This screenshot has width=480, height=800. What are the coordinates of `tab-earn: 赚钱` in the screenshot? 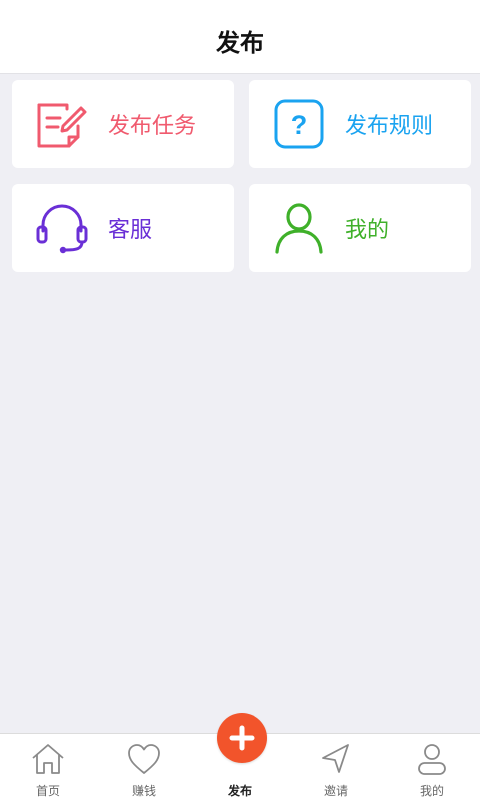 It's located at (144, 767).